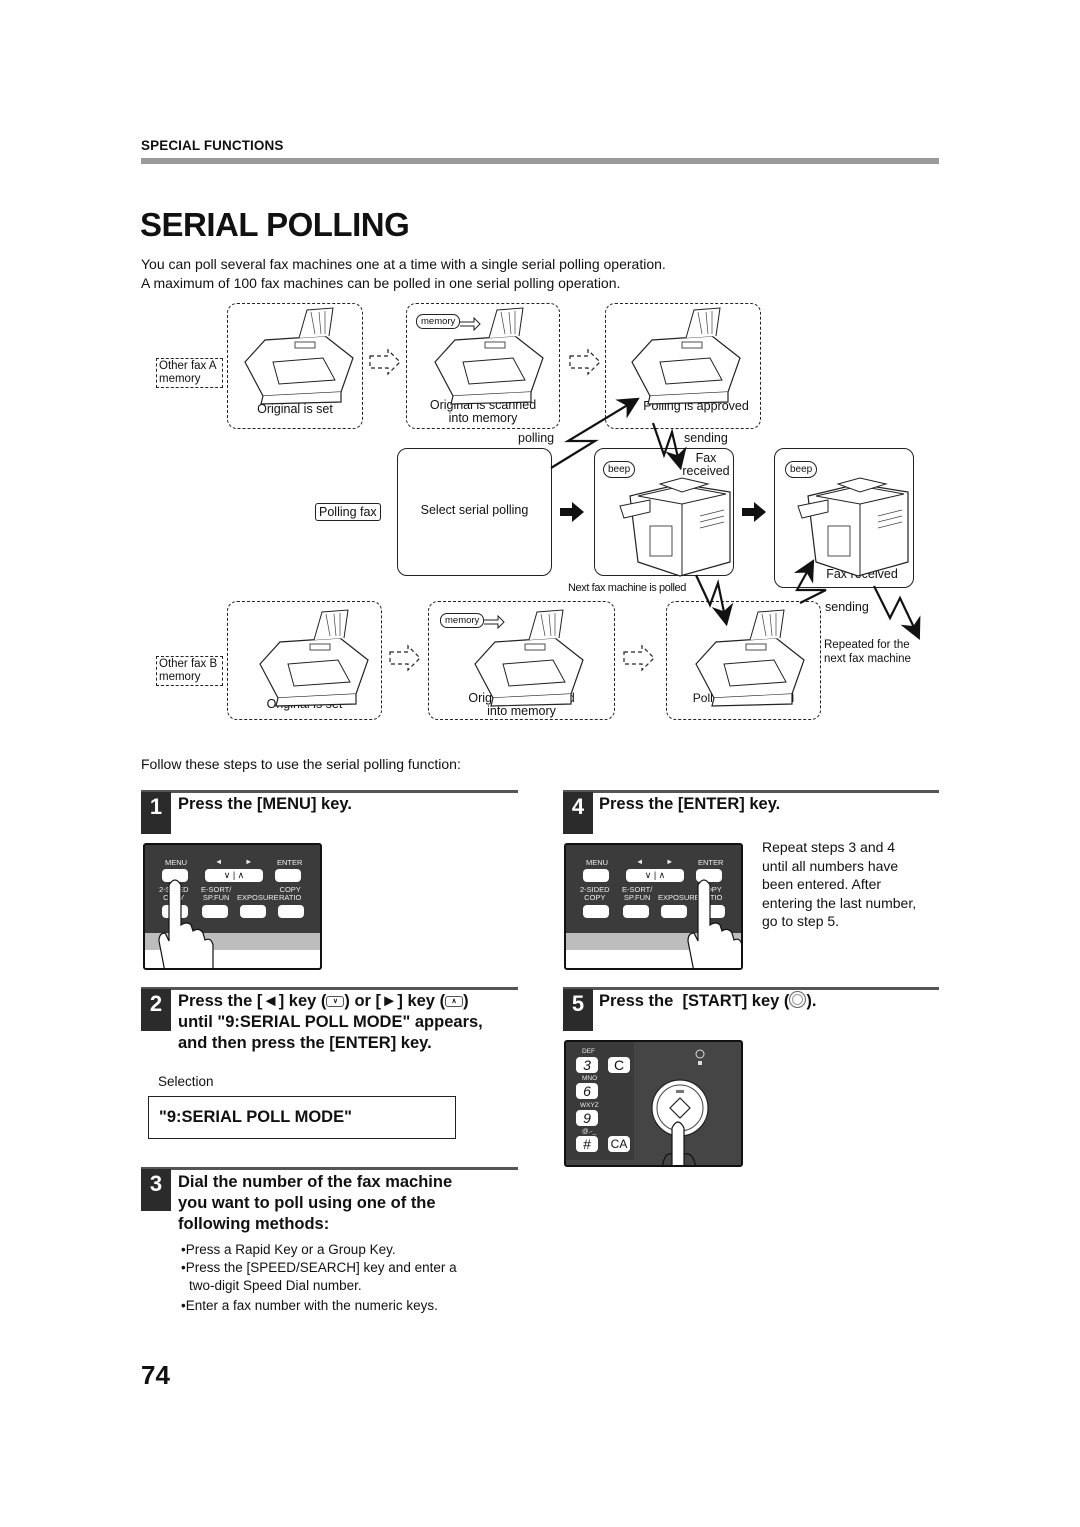 The width and height of the screenshot is (1080, 1527). What do you see at coordinates (751, 988) in the screenshot?
I see `step-5-rule` at bounding box center [751, 988].